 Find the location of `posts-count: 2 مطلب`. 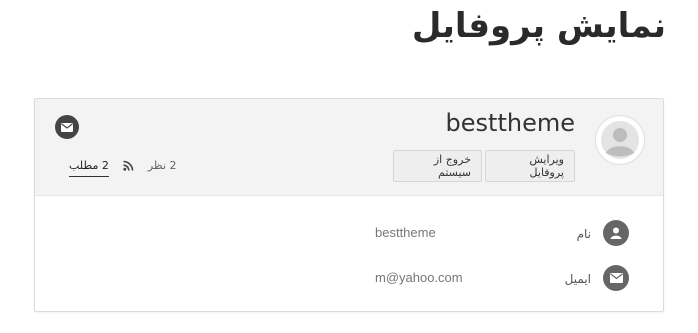

posts-count: 2 مطلب is located at coordinates (89, 165).